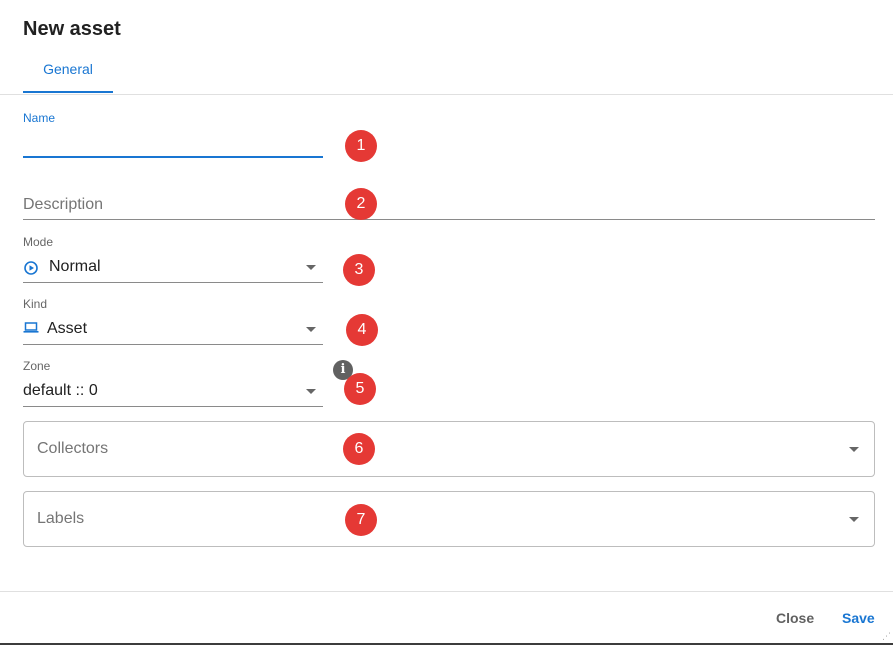 The height and width of the screenshot is (645, 893). I want to click on labels-placeholder: Labels, so click(61, 518).